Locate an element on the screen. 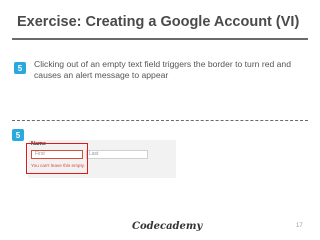 The width and height of the screenshot is (320, 240). dashed-divider is located at coordinates (160, 120).